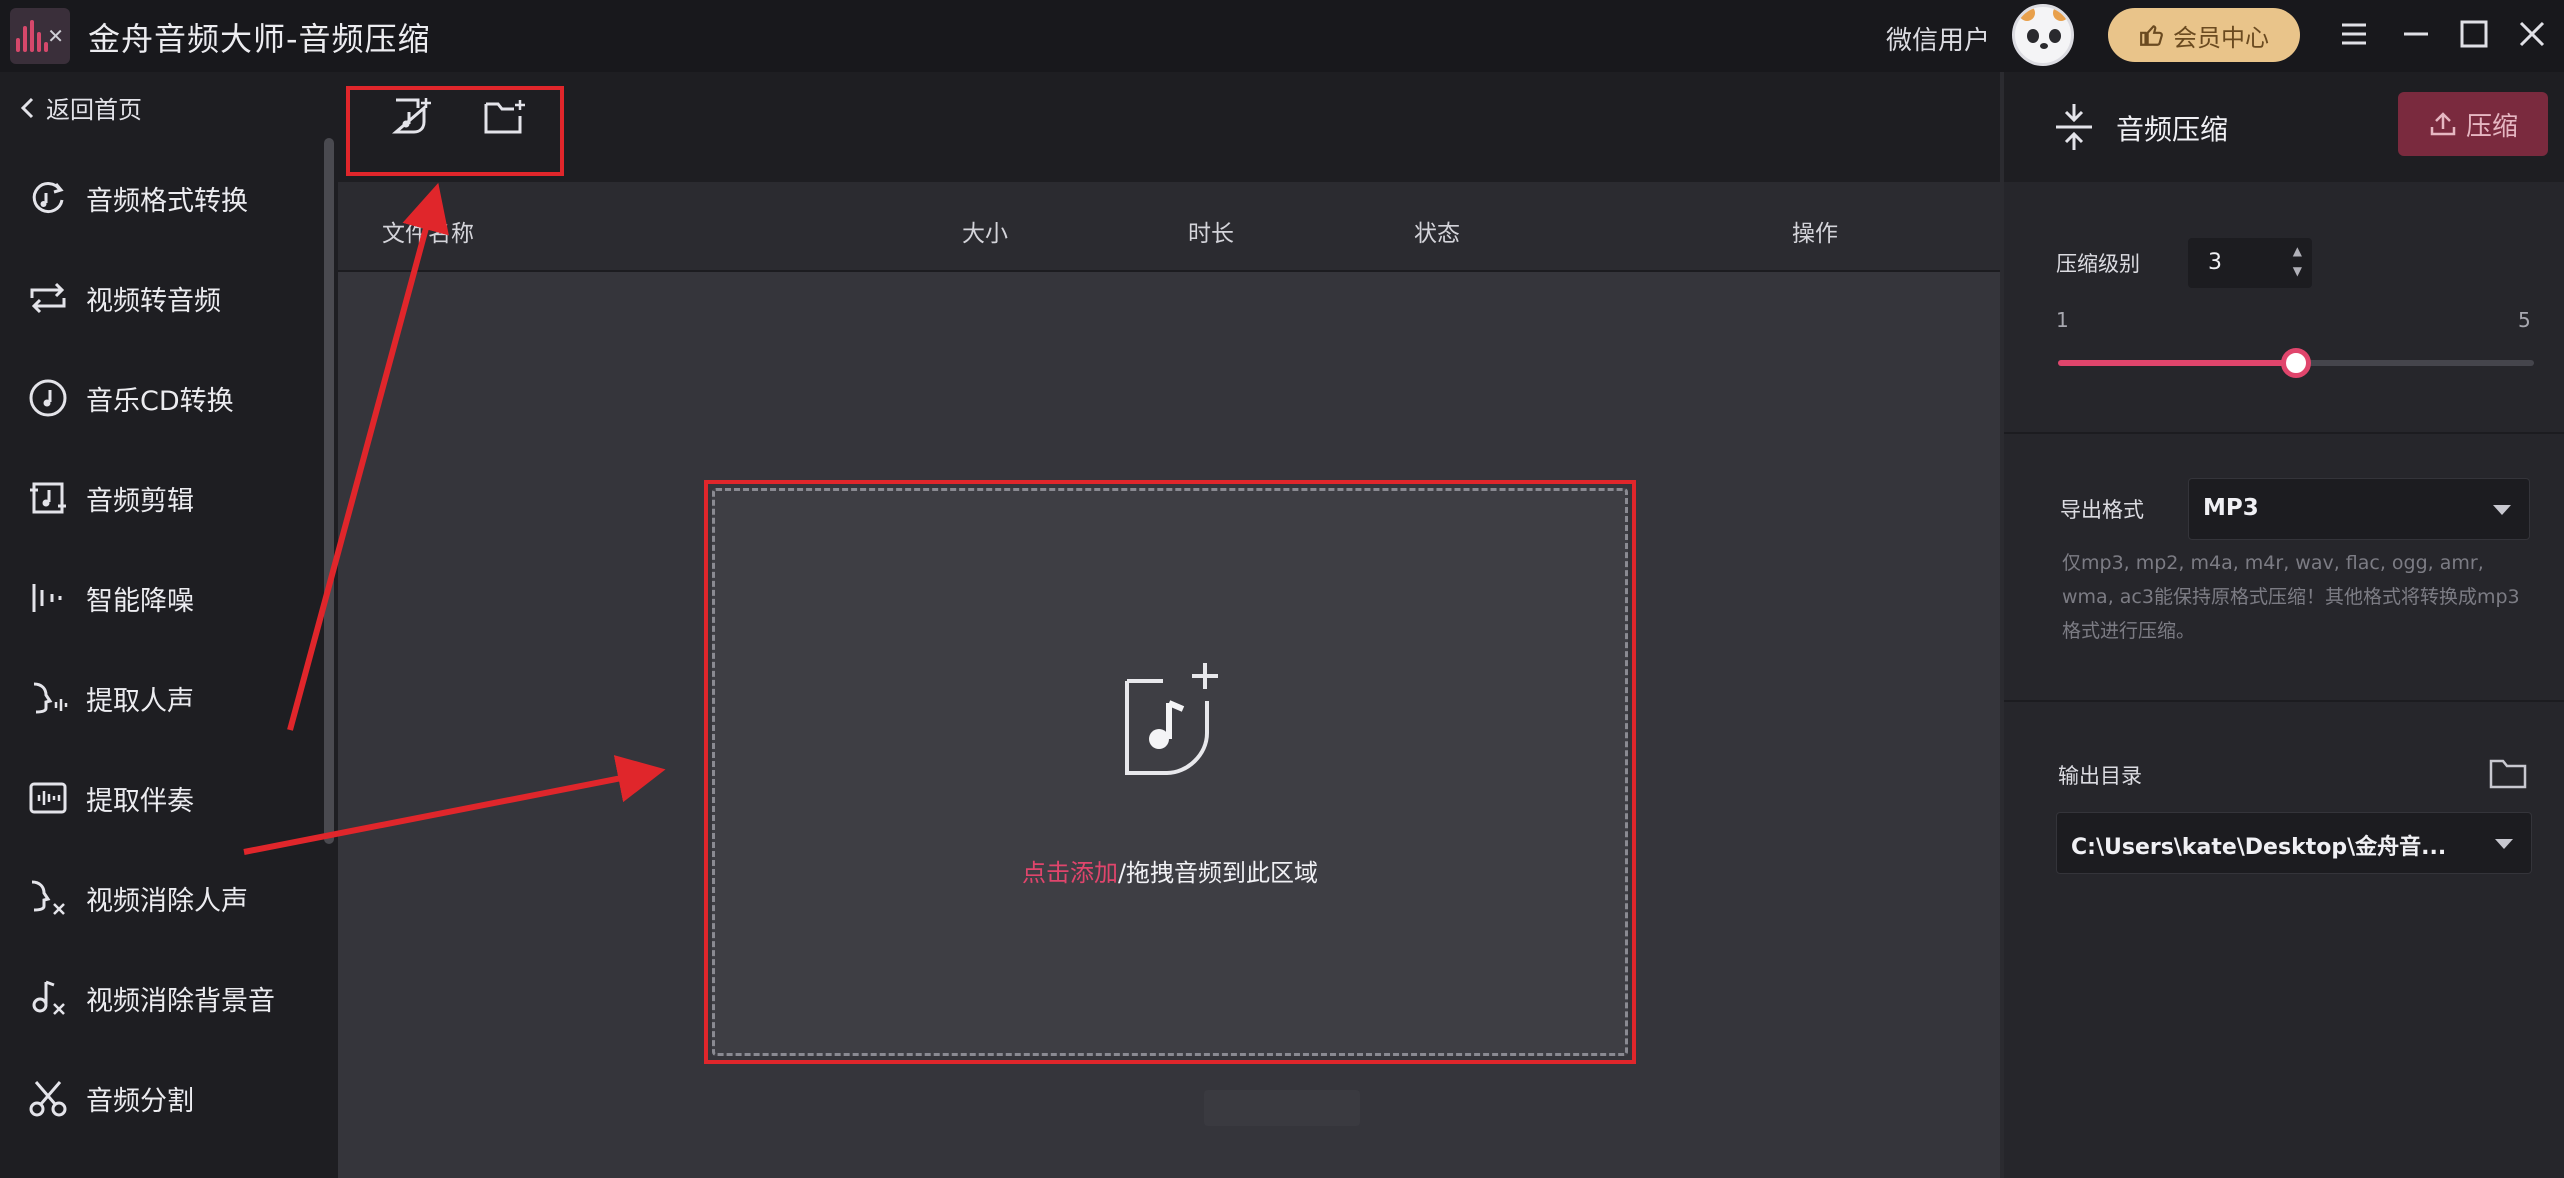  What do you see at coordinates (1938, 38) in the screenshot?
I see `user-name: 微信用户` at bounding box center [1938, 38].